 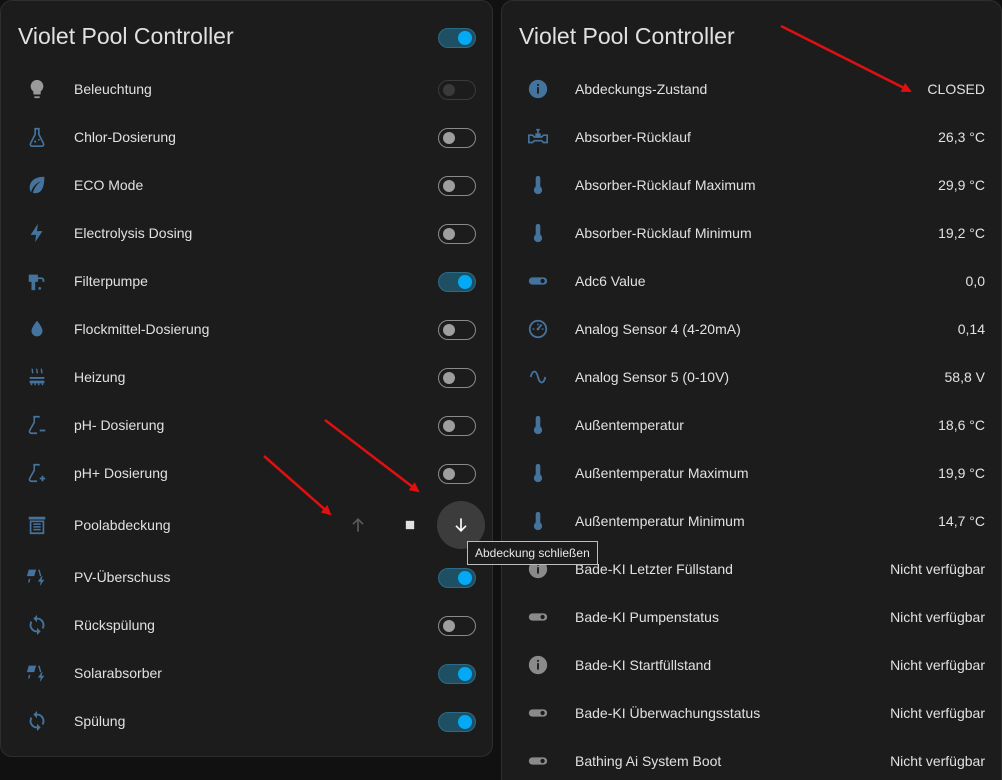 What do you see at coordinates (246, 233) in the screenshot?
I see `switch-row: Electrolysis Dosing` at bounding box center [246, 233].